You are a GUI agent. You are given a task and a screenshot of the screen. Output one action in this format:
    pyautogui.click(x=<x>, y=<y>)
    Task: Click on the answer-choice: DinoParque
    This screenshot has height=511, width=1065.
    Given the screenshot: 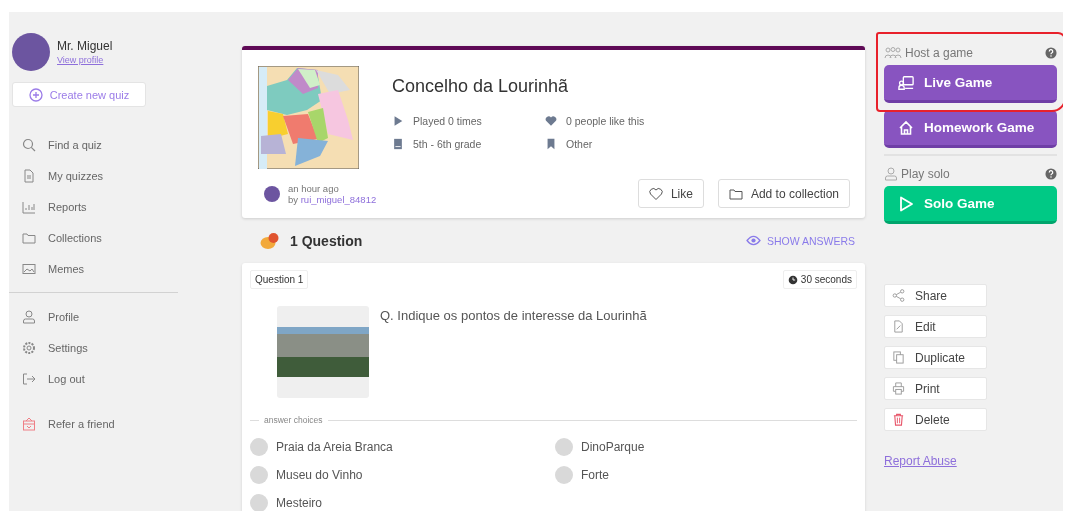 What is the action you would take?
    pyautogui.click(x=613, y=447)
    